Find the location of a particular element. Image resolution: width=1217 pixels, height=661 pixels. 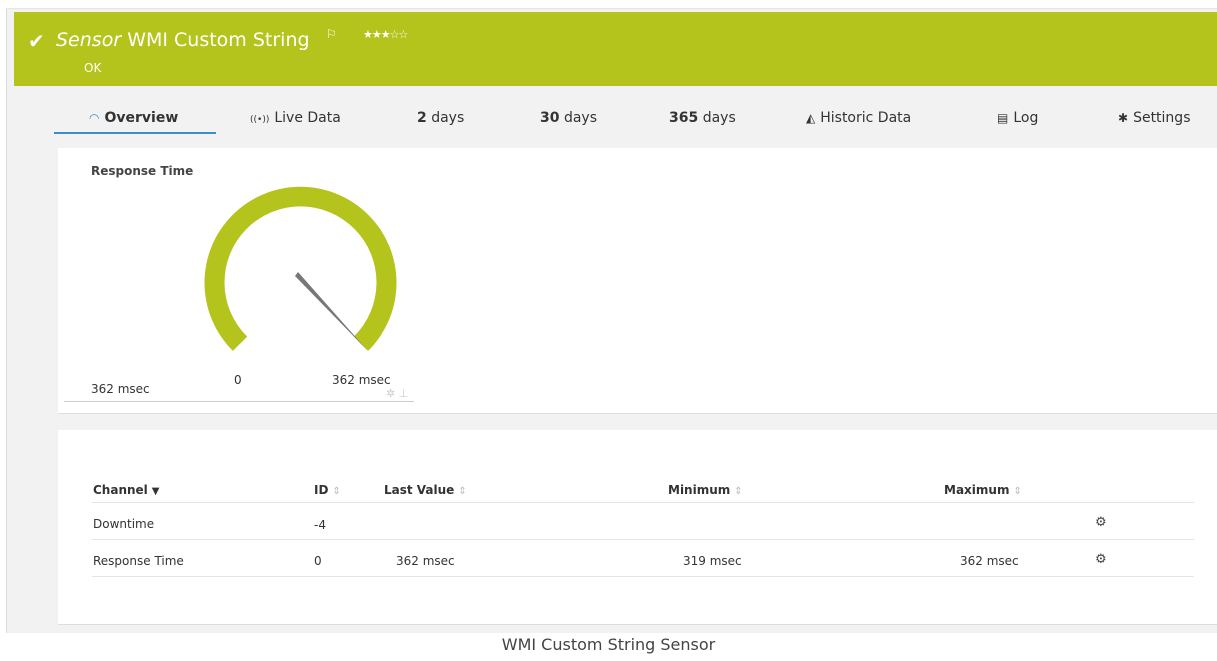

col-channel-label: Channel is located at coordinates (120, 490).